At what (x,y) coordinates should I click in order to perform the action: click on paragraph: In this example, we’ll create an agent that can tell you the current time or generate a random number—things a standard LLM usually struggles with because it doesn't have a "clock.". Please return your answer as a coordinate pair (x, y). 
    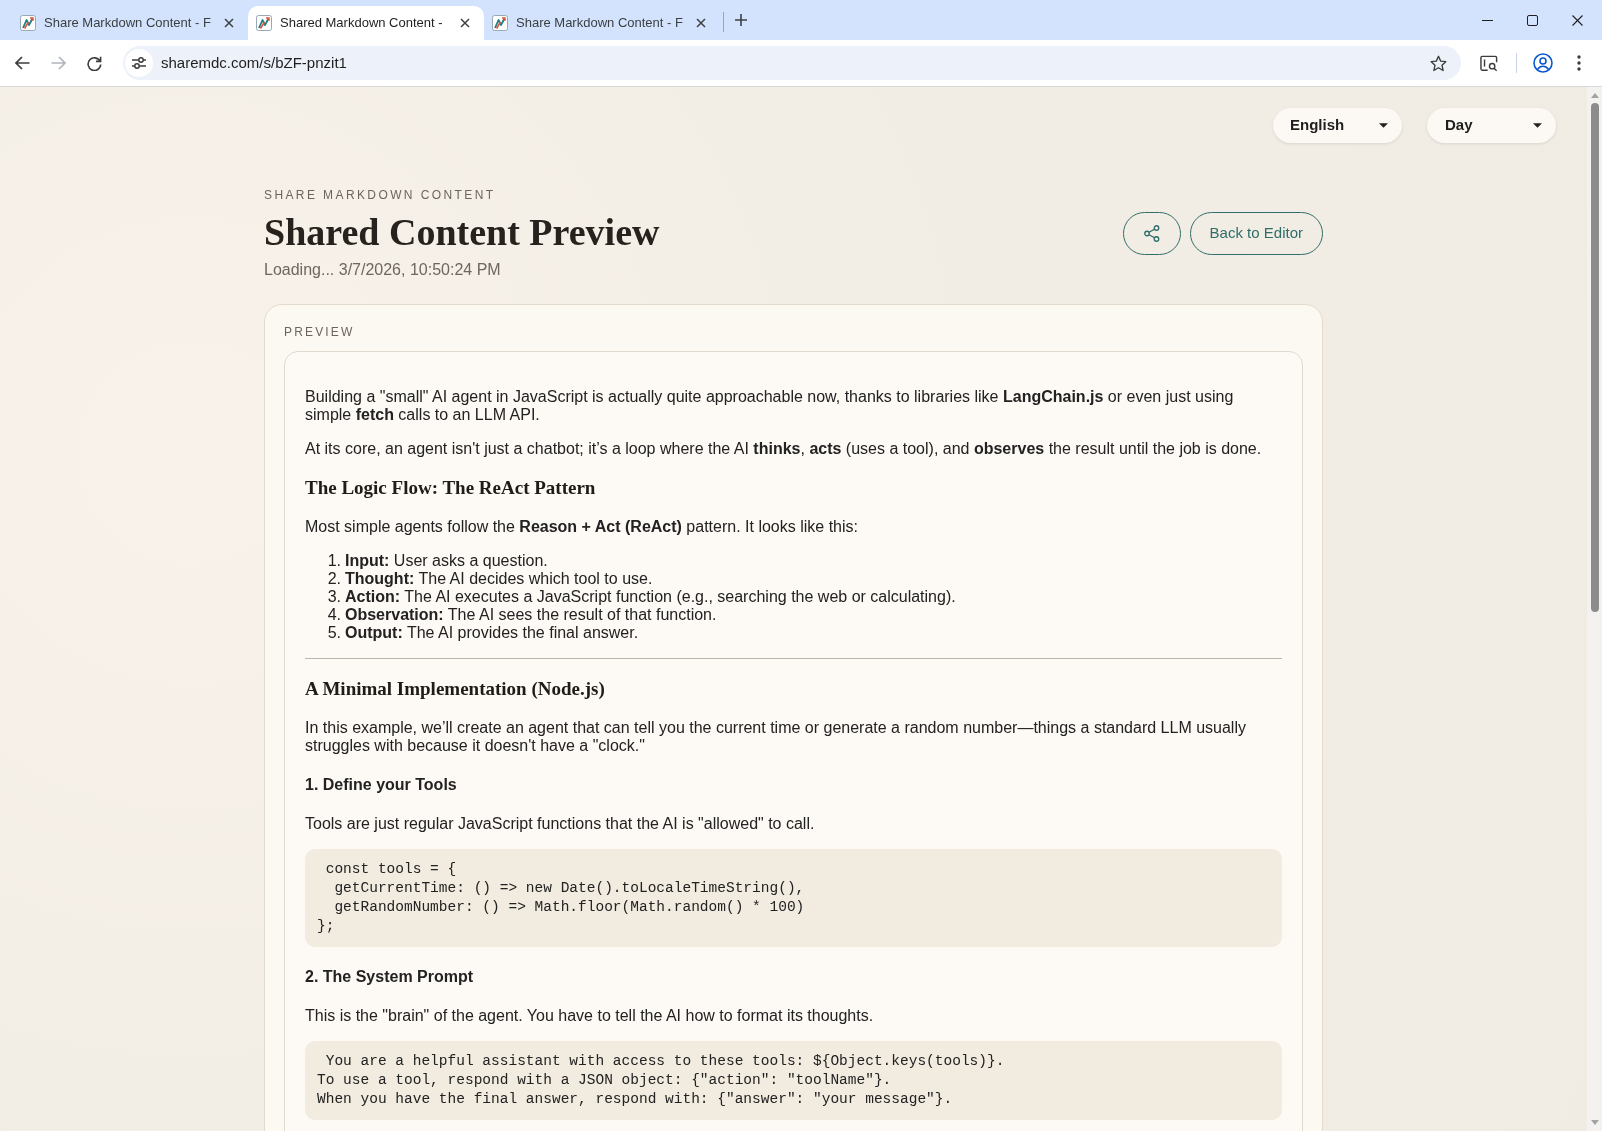
    Looking at the image, I should click on (776, 737).